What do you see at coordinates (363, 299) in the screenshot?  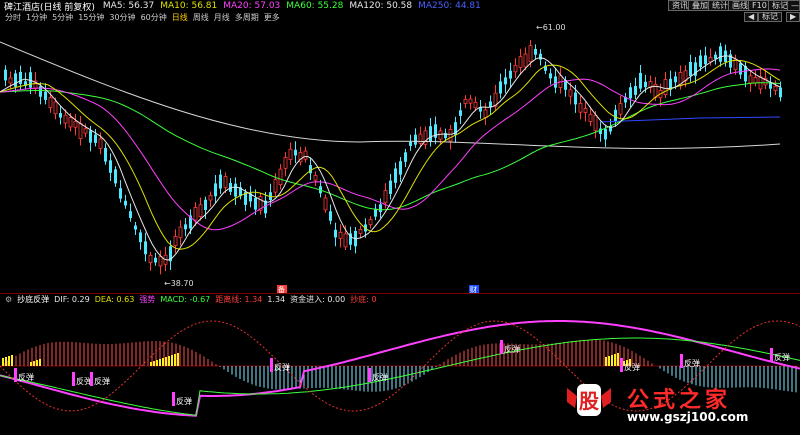 I see `signal-value: 抄底: 0` at bounding box center [363, 299].